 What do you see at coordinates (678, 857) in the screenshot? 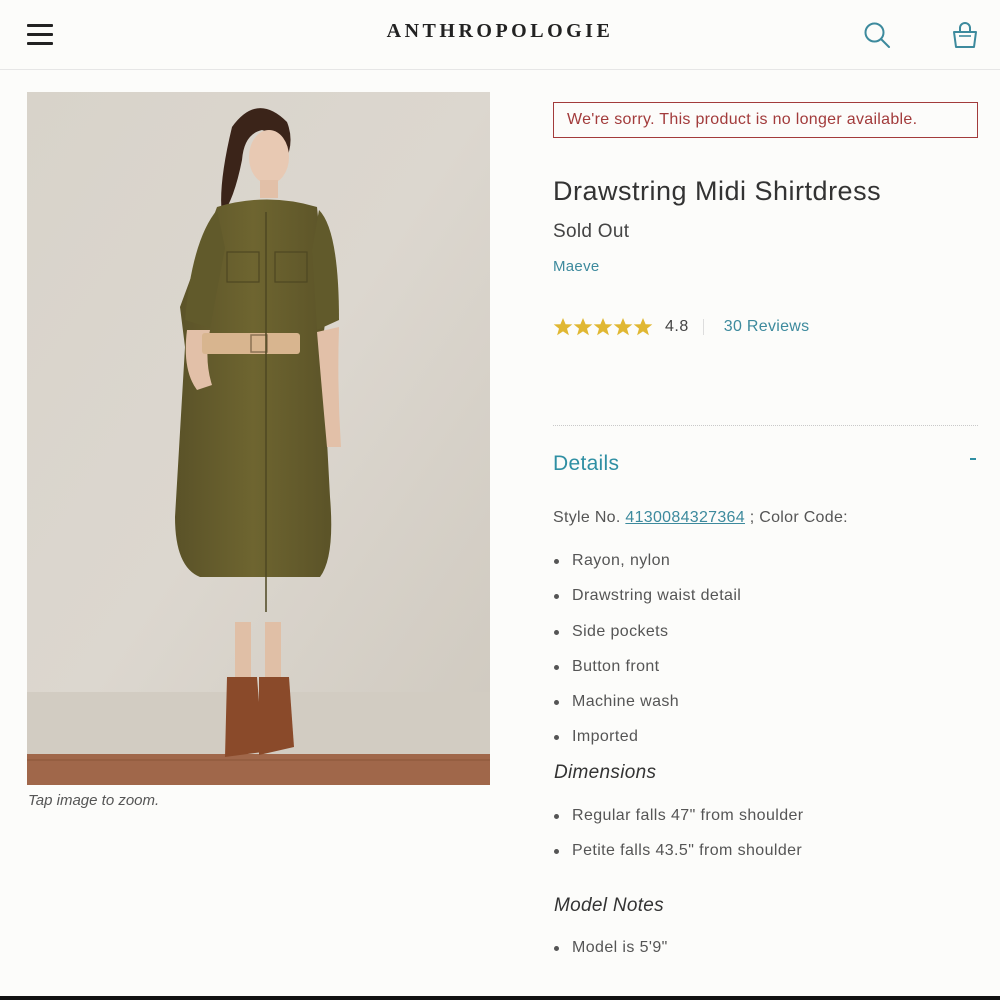
I see `list-item: Petite falls 43.5" from shoulder` at bounding box center [678, 857].